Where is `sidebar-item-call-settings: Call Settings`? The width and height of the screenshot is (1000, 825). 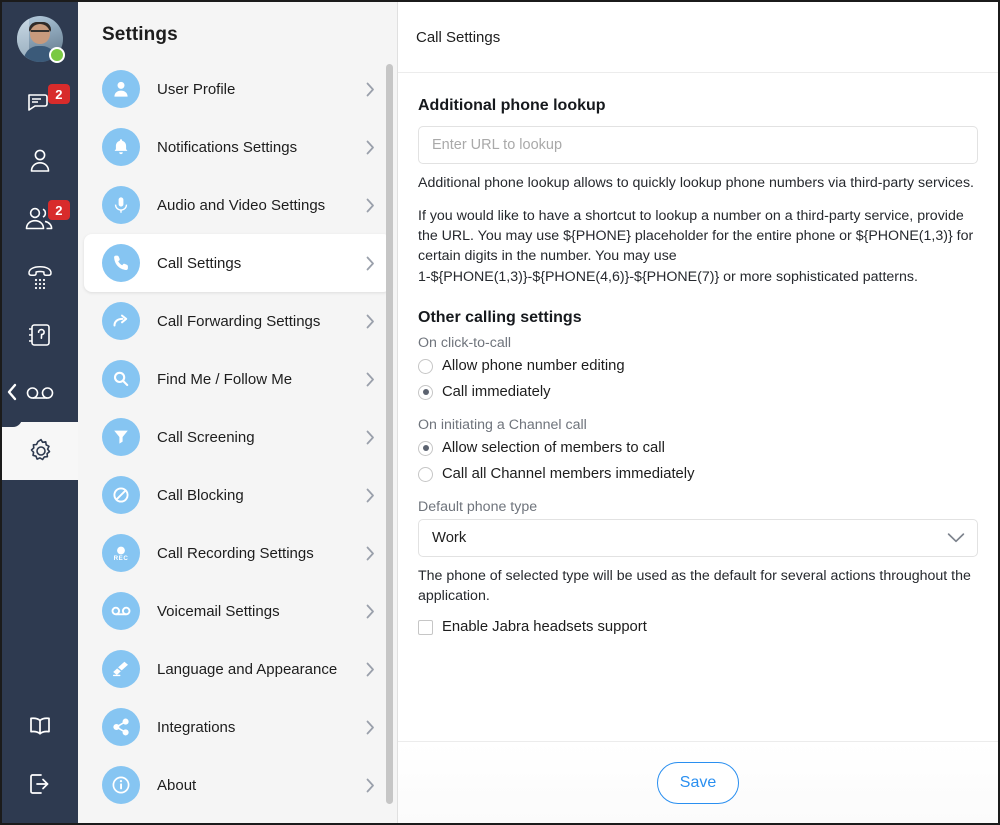
sidebar-item-call-settings: Call Settings is located at coordinates (237, 263).